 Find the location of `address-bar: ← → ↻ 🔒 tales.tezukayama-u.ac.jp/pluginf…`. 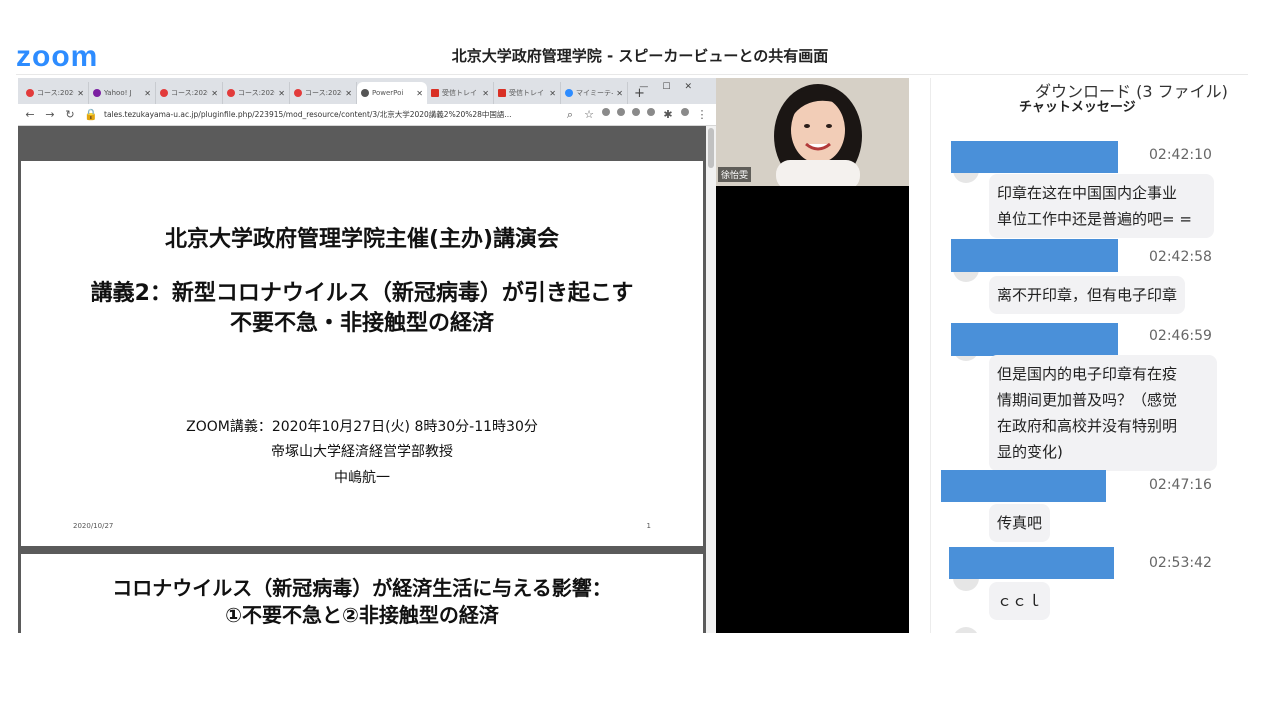

address-bar: ← → ↻ 🔒 tales.tezukayama-u.ac.jp/pluginf… is located at coordinates (367, 115).